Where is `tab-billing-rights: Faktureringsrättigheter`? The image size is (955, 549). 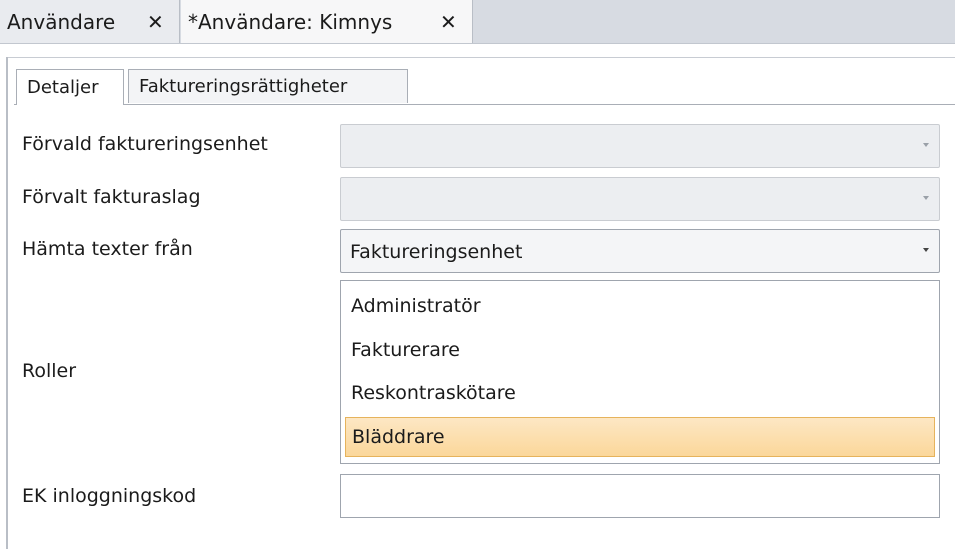 tab-billing-rights: Faktureringsrättigheter is located at coordinates (268, 86).